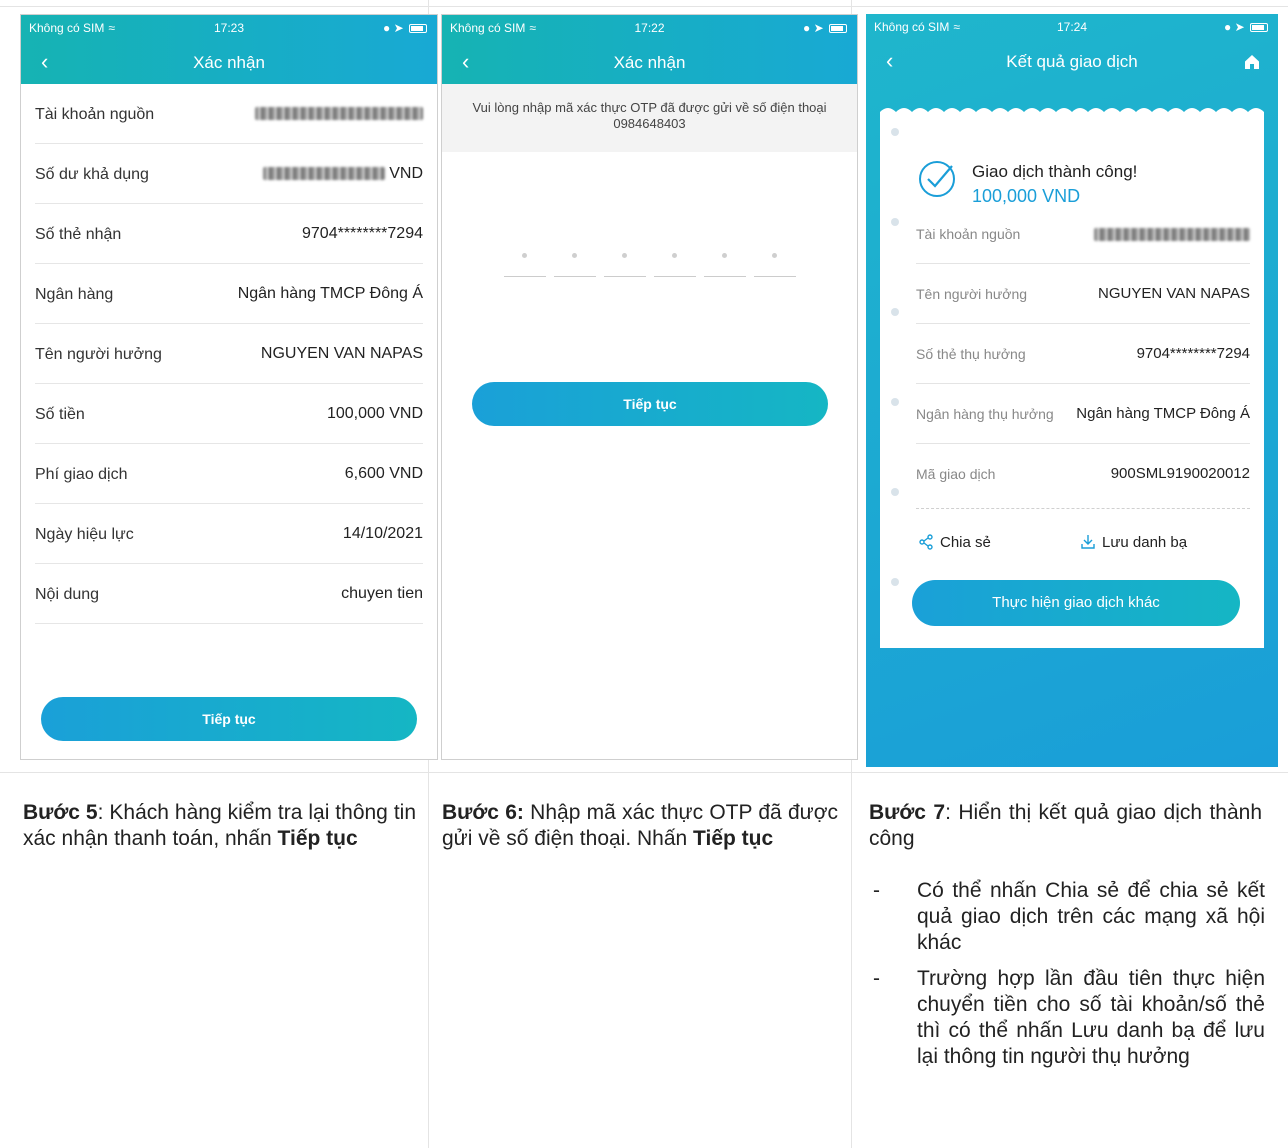  Describe the element at coordinates (382, 593) in the screenshot. I see `row-value: chuyen tien` at that location.